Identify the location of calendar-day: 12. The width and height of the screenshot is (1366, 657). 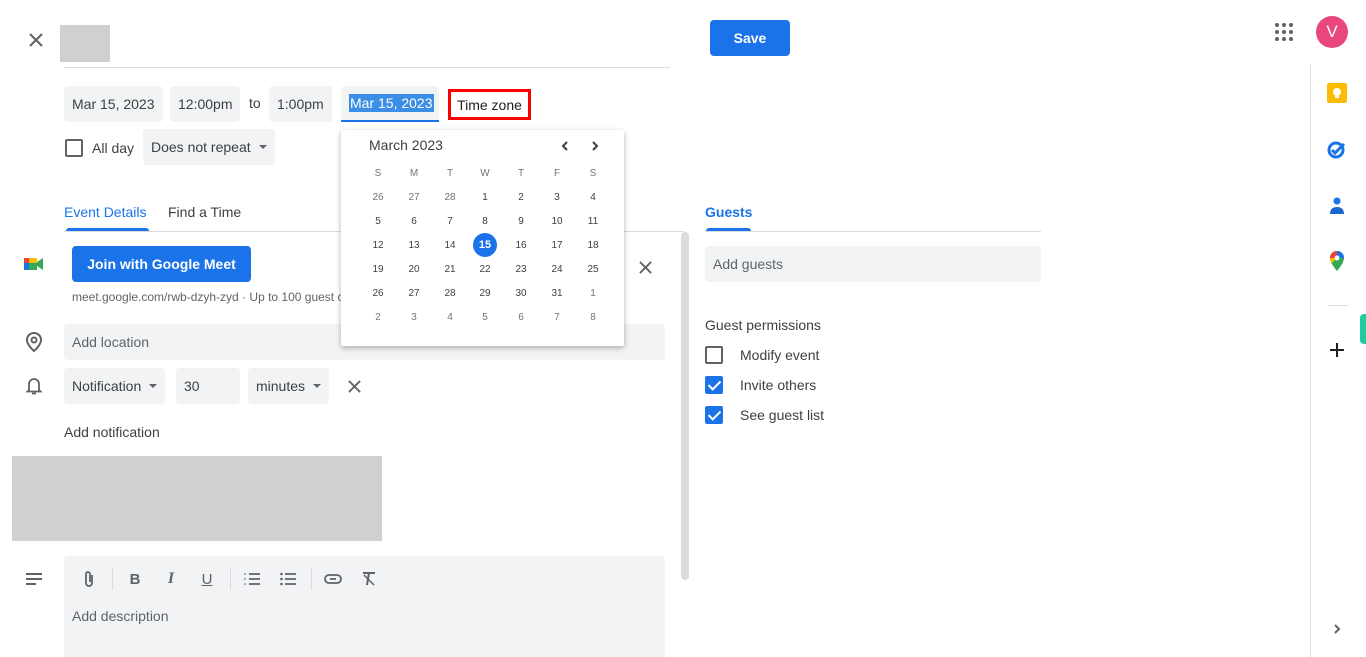
(378, 245).